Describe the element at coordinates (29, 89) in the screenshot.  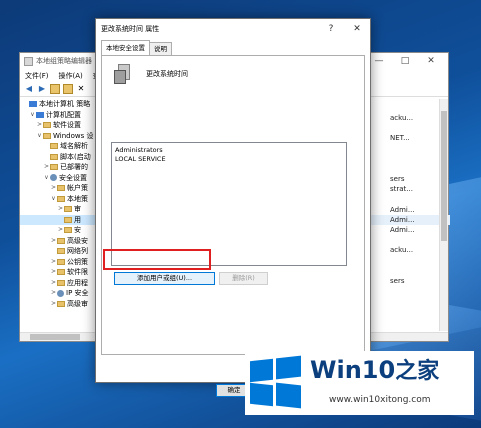
I see `back-arrow-icon: ◀` at that location.